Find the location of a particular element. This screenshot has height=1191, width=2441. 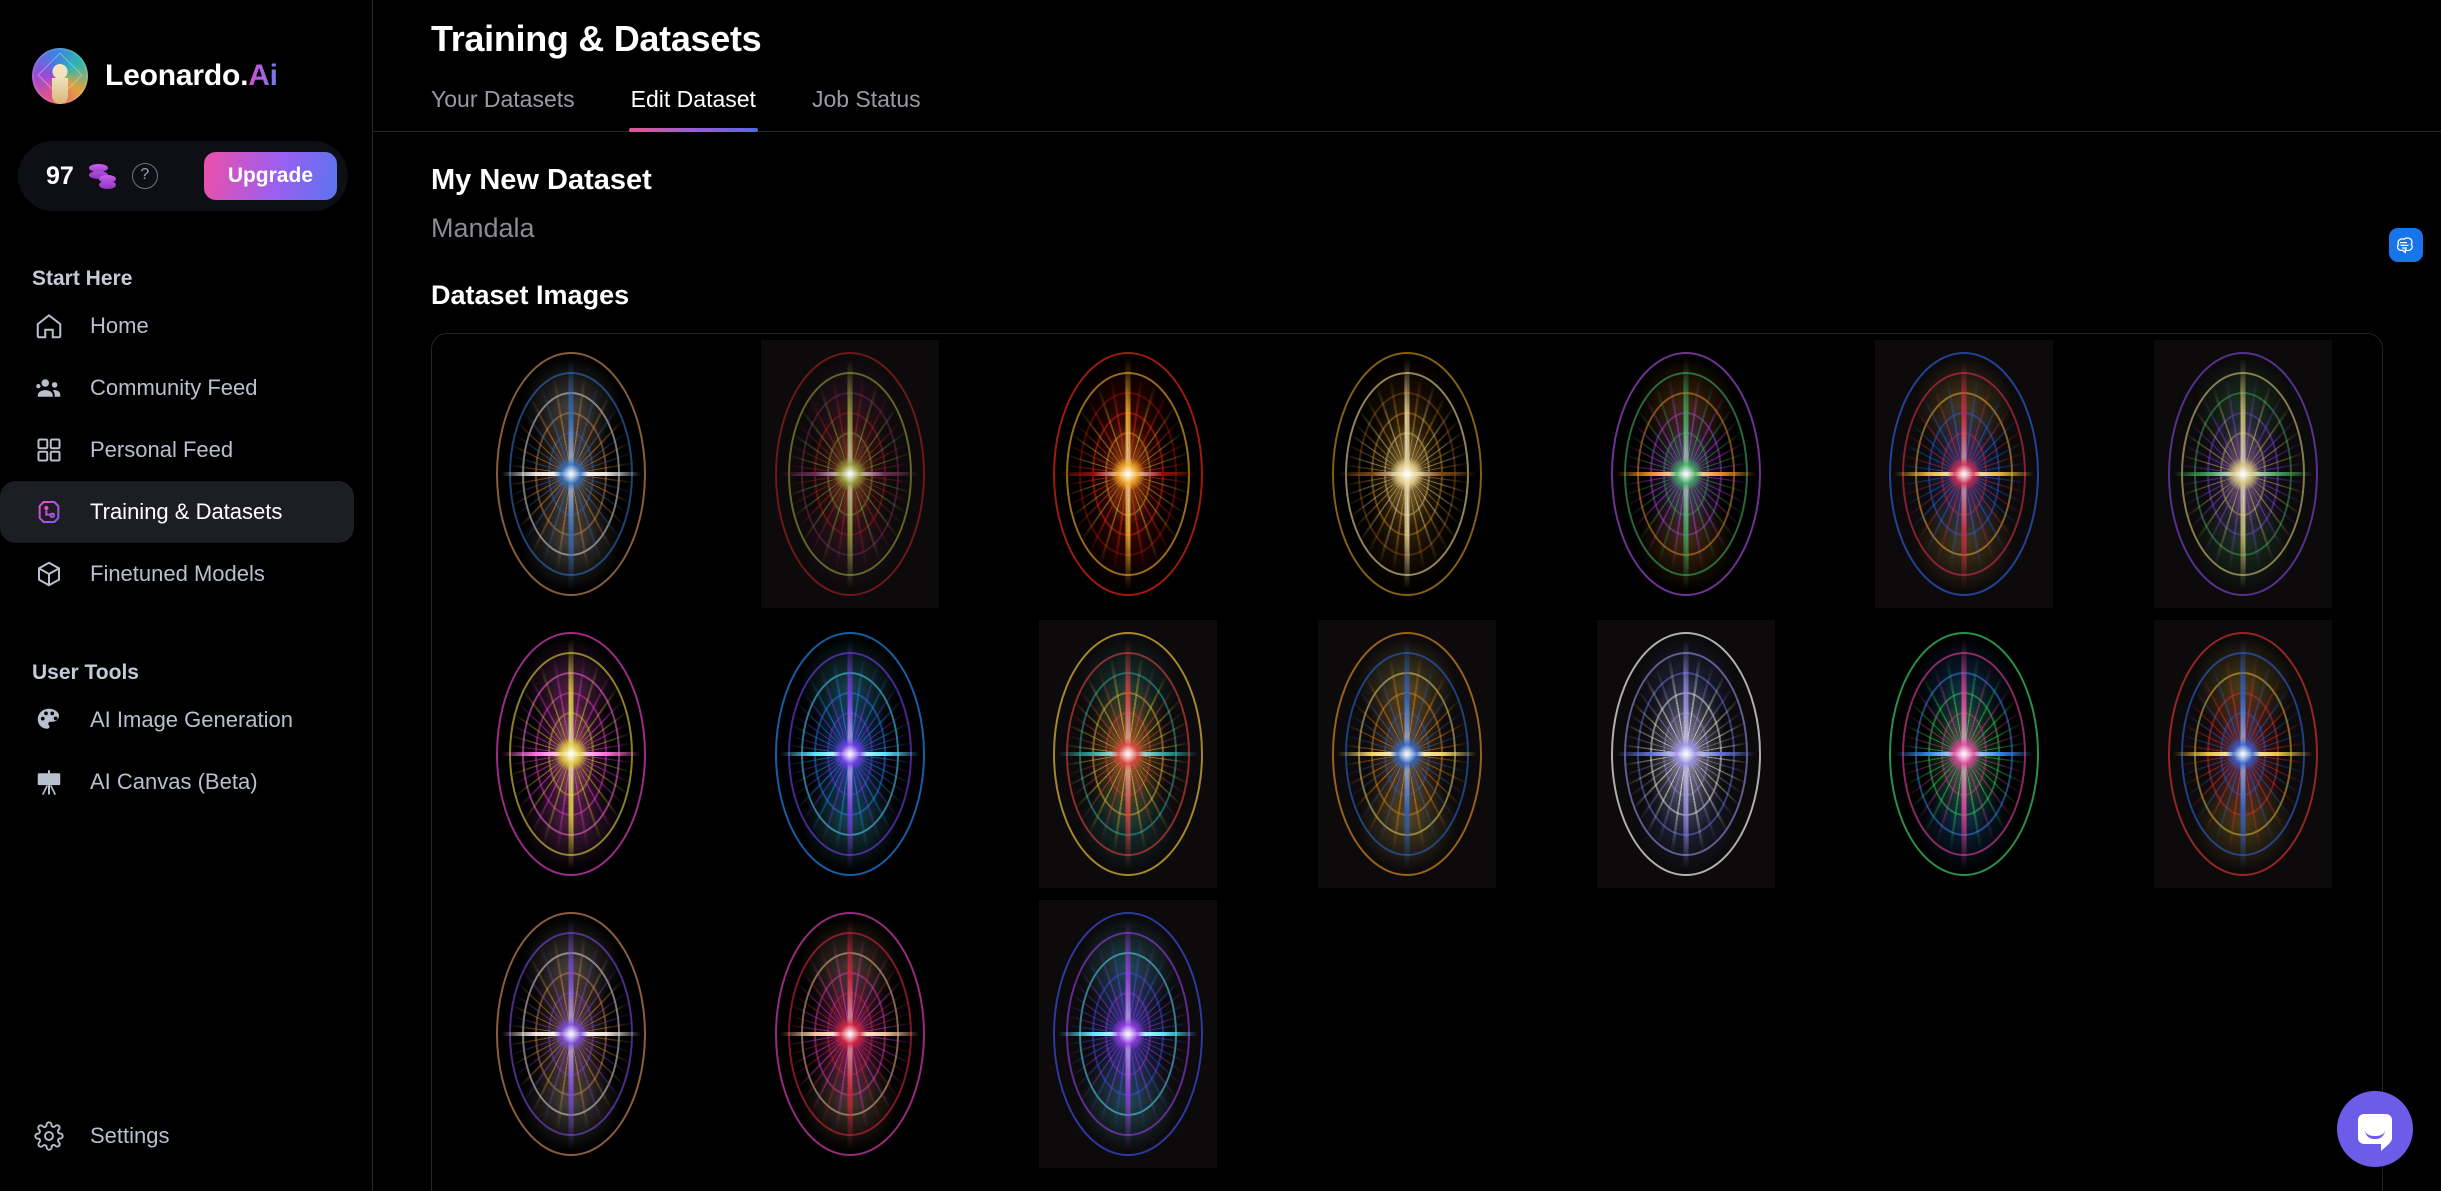

palette-icon is located at coordinates (49, 720).